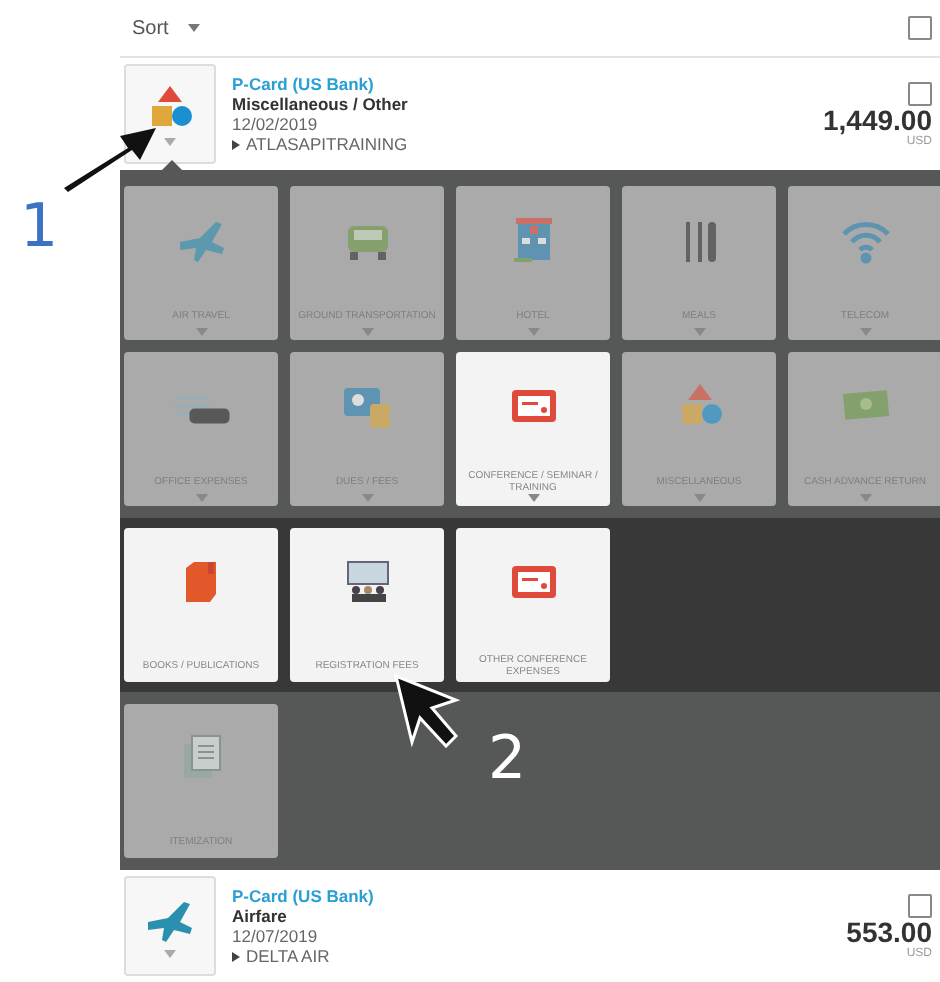  I want to click on date-text: 12/02/2019, so click(276, 124).